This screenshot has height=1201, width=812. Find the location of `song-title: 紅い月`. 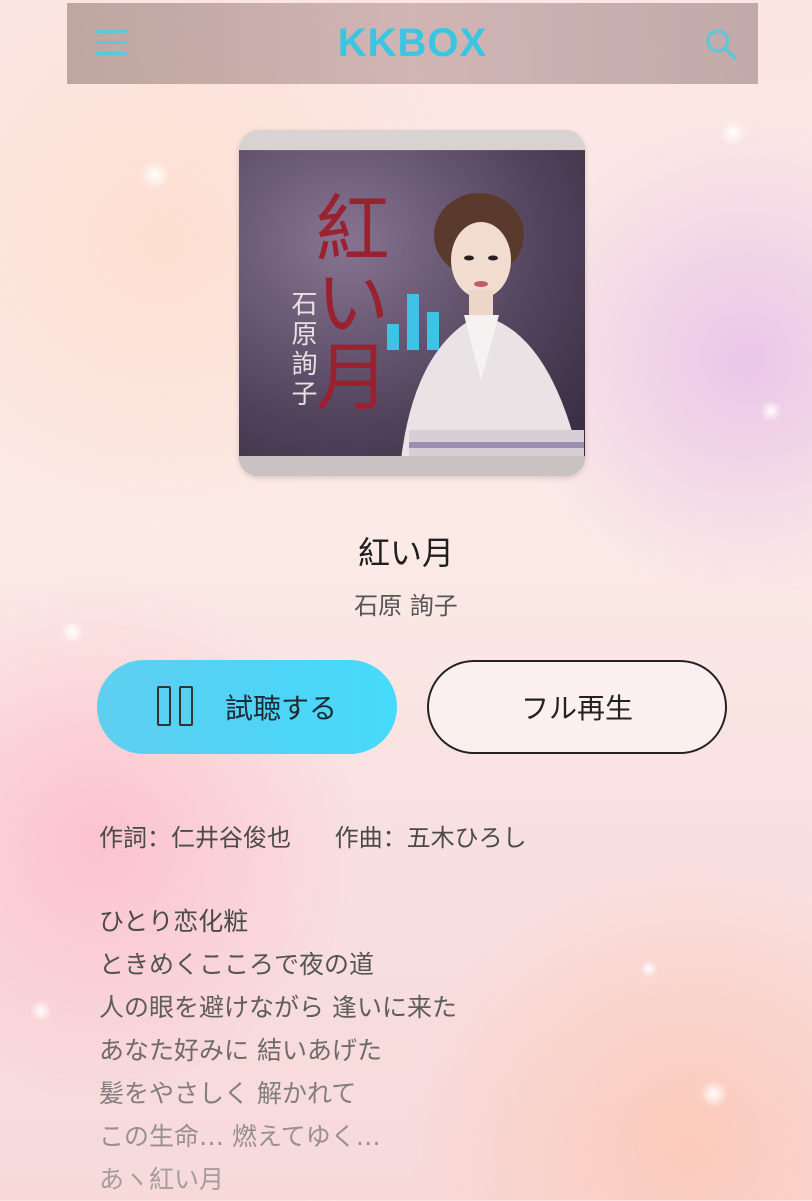

song-title: 紅い月 is located at coordinates (405, 553).